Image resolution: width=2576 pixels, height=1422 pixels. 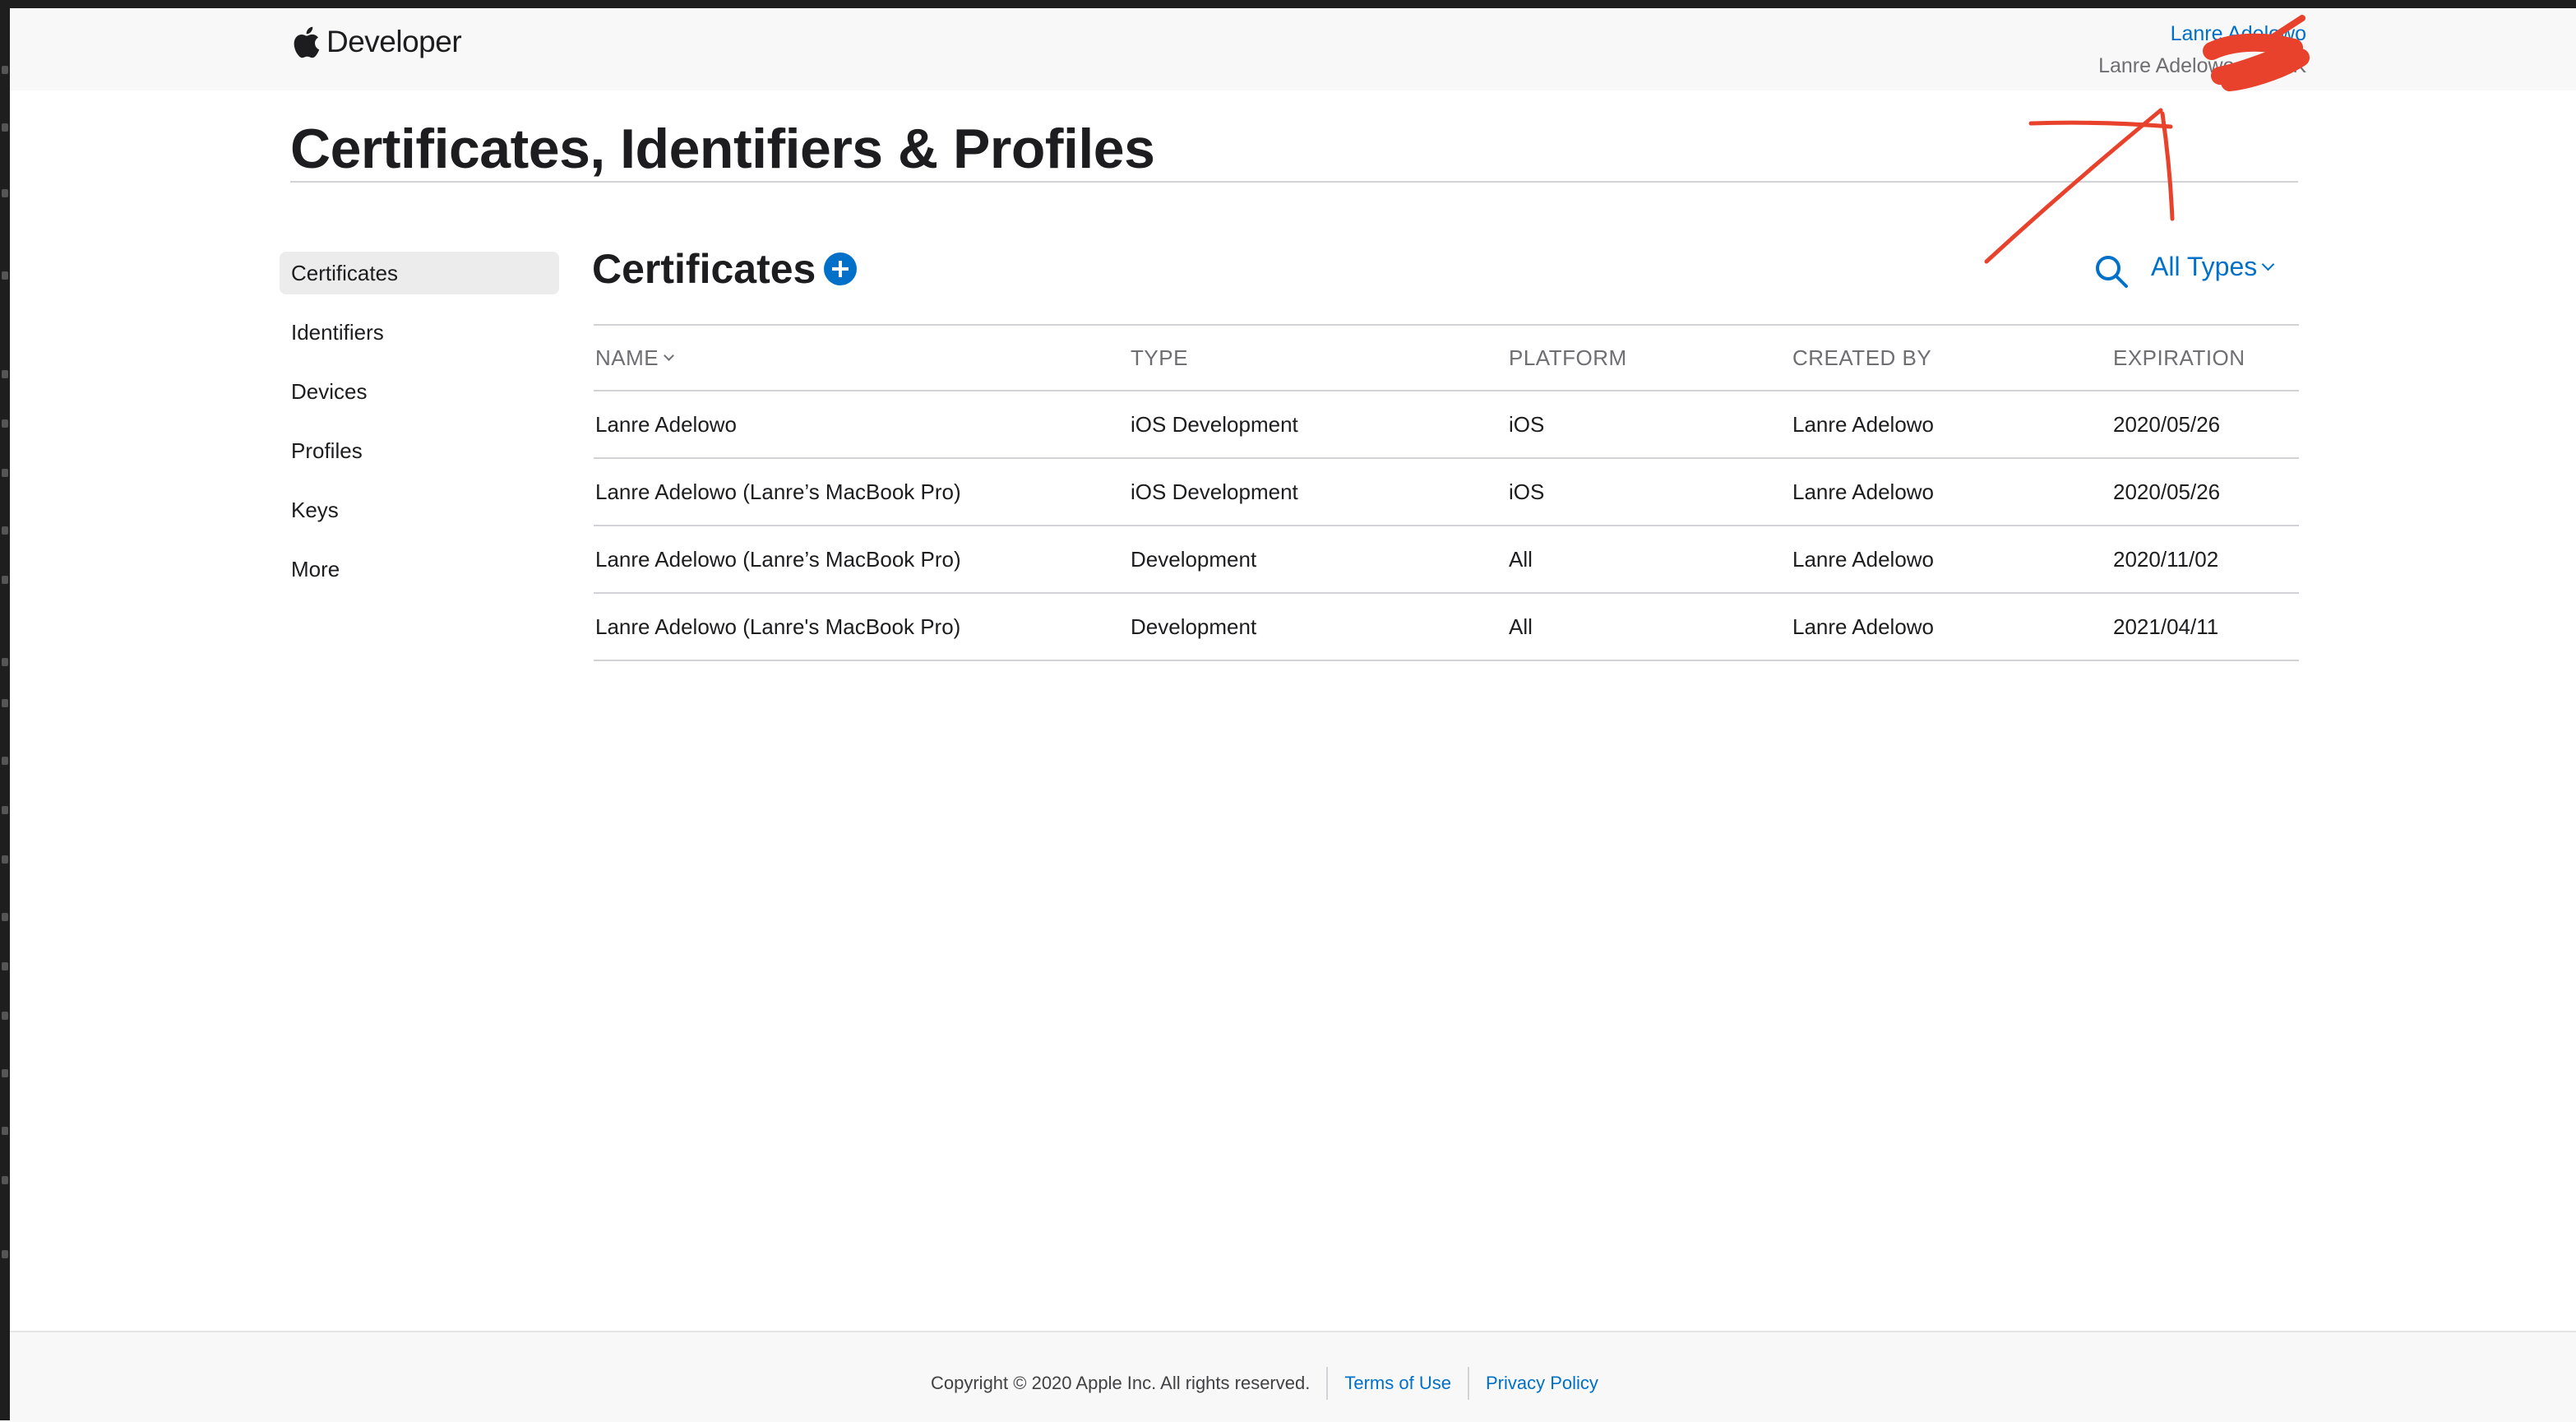 I want to click on column-header-platform: PLATFORM, so click(x=1650, y=358).